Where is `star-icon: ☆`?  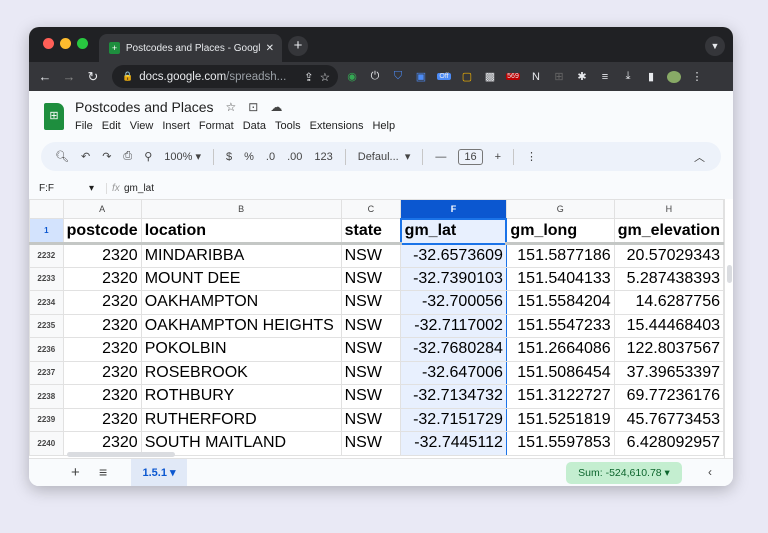
star-icon: ☆ is located at coordinates (231, 107).